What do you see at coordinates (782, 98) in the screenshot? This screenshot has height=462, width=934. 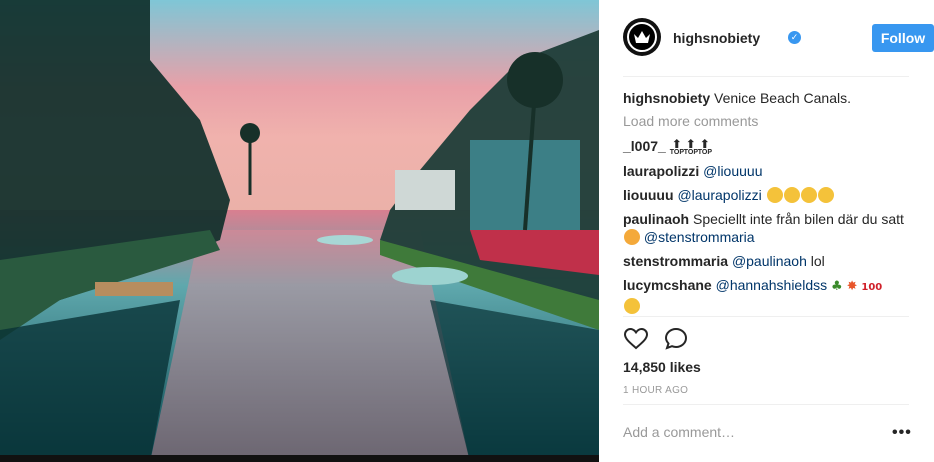 I see `caption-text: Venice Beach Canals.` at bounding box center [782, 98].